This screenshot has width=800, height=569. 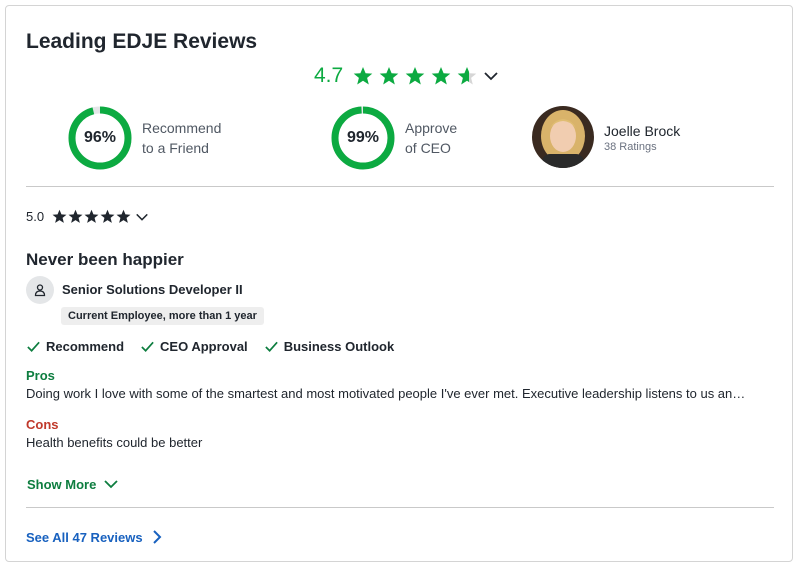 I want to click on recommend-ring: 96%, so click(x=100, y=138).